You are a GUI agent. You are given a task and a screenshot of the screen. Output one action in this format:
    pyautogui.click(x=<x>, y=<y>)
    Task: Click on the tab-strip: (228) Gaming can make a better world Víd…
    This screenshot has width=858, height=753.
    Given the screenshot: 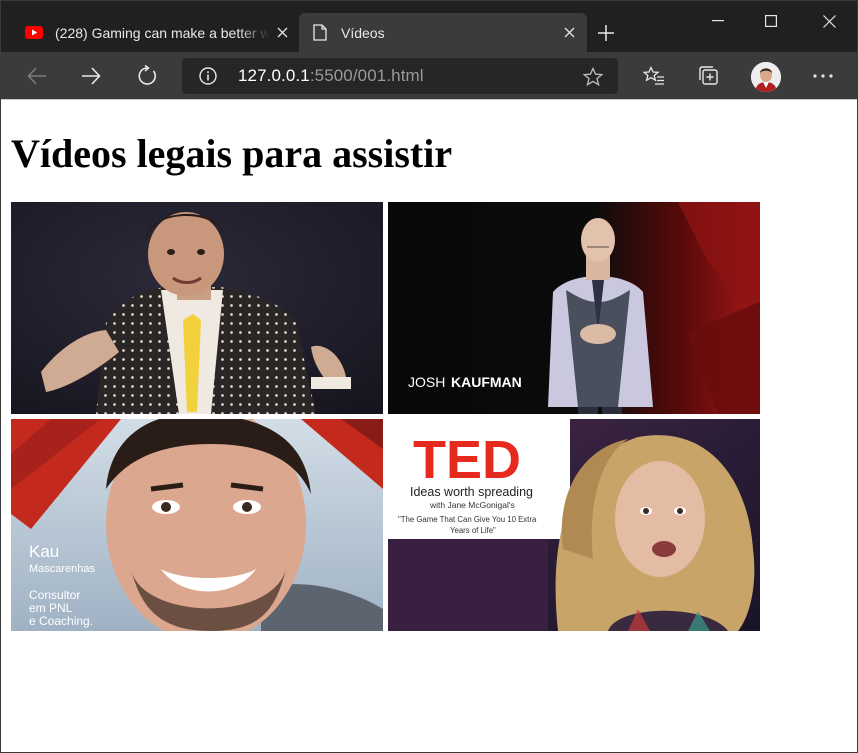 What is the action you would take?
    pyautogui.click(x=429, y=26)
    